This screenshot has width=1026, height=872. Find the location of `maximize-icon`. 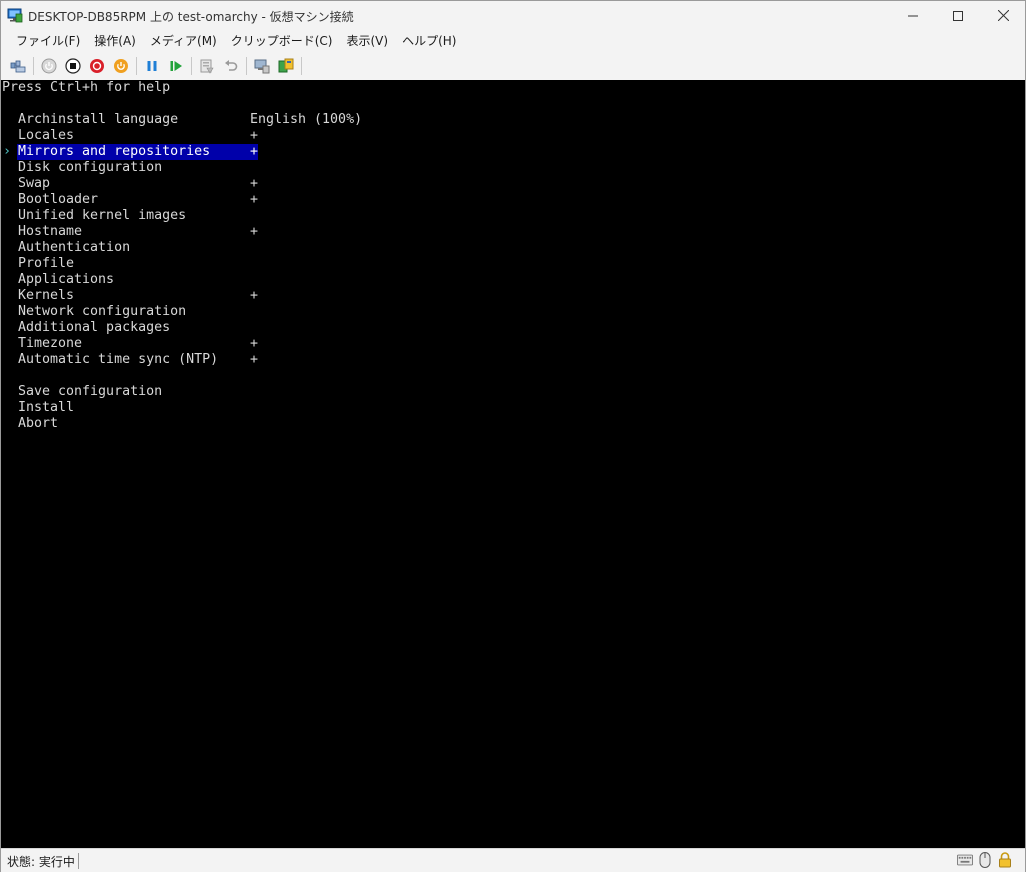

maximize-icon is located at coordinates (958, 15).